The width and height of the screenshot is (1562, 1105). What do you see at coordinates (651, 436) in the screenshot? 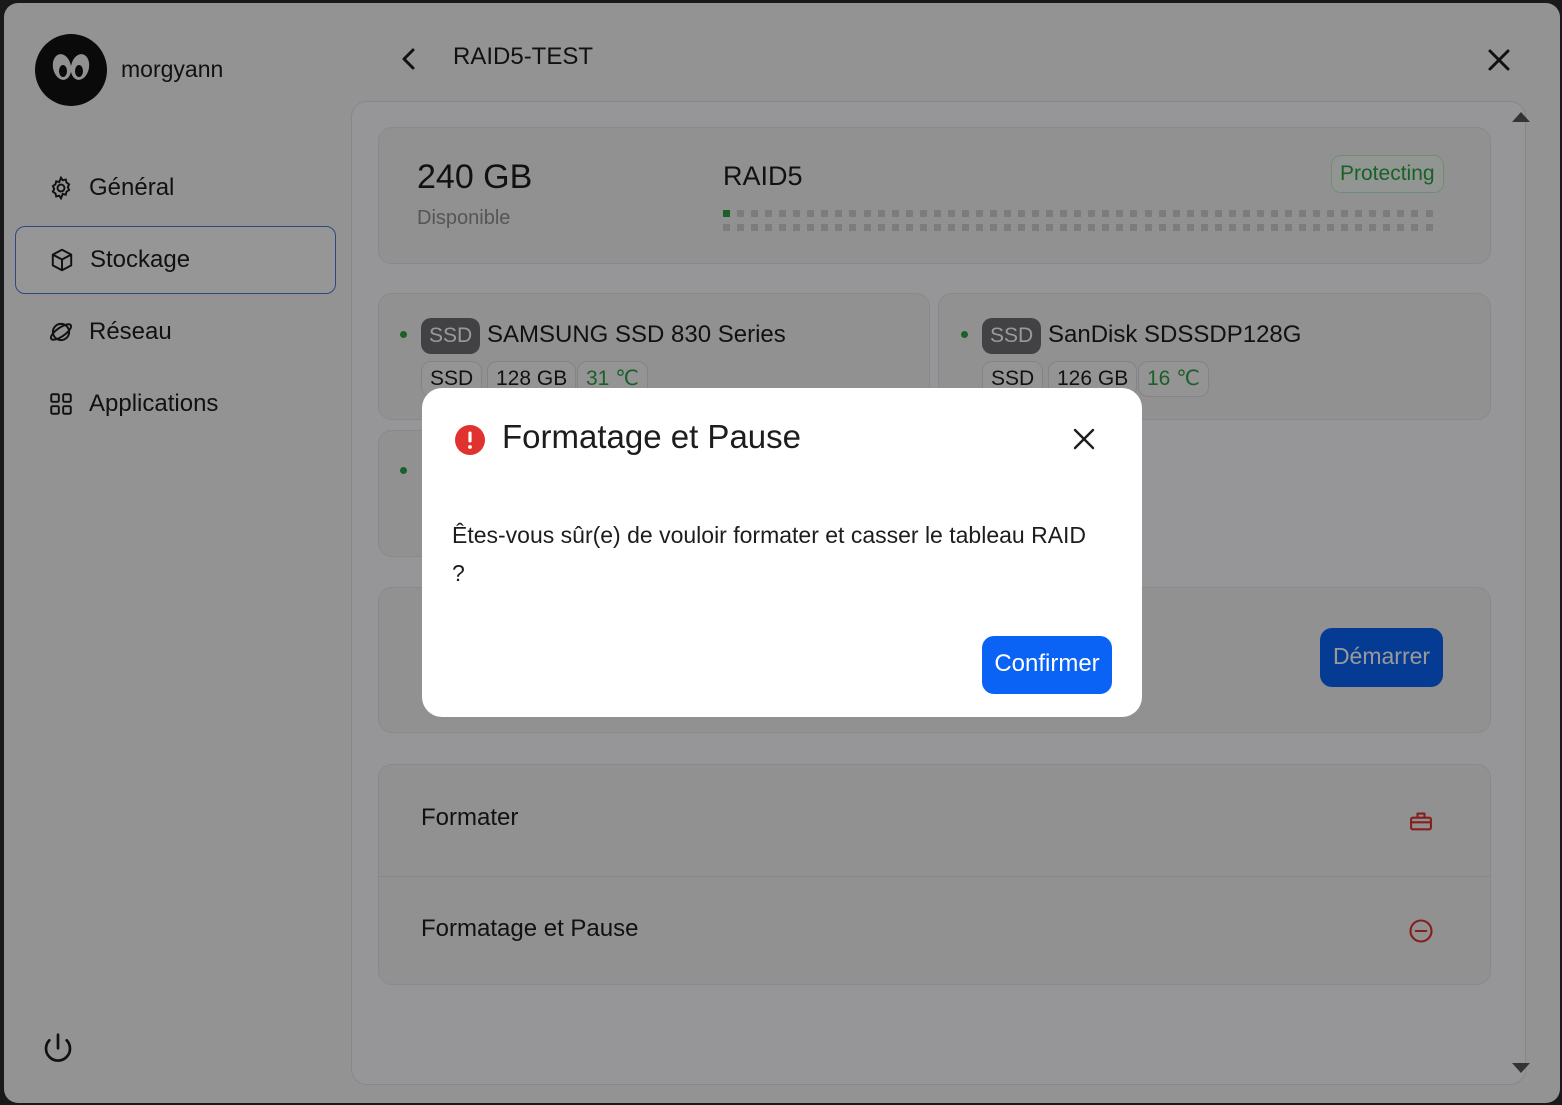
I see `dialog-title: Formatage et Pause` at bounding box center [651, 436].